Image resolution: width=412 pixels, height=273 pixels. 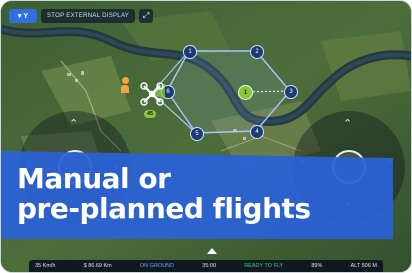 I want to click on headline-line-1: Manual or, so click(x=94, y=178).